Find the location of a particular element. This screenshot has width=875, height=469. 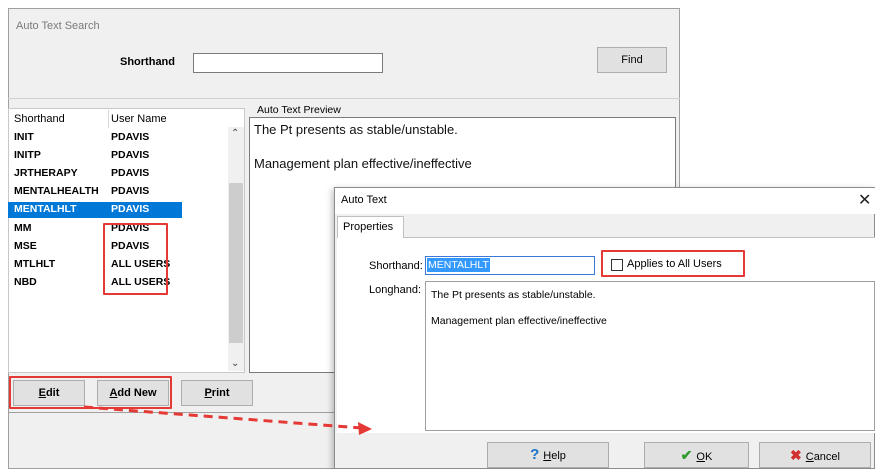

tab-properties: Properties is located at coordinates (370, 227).